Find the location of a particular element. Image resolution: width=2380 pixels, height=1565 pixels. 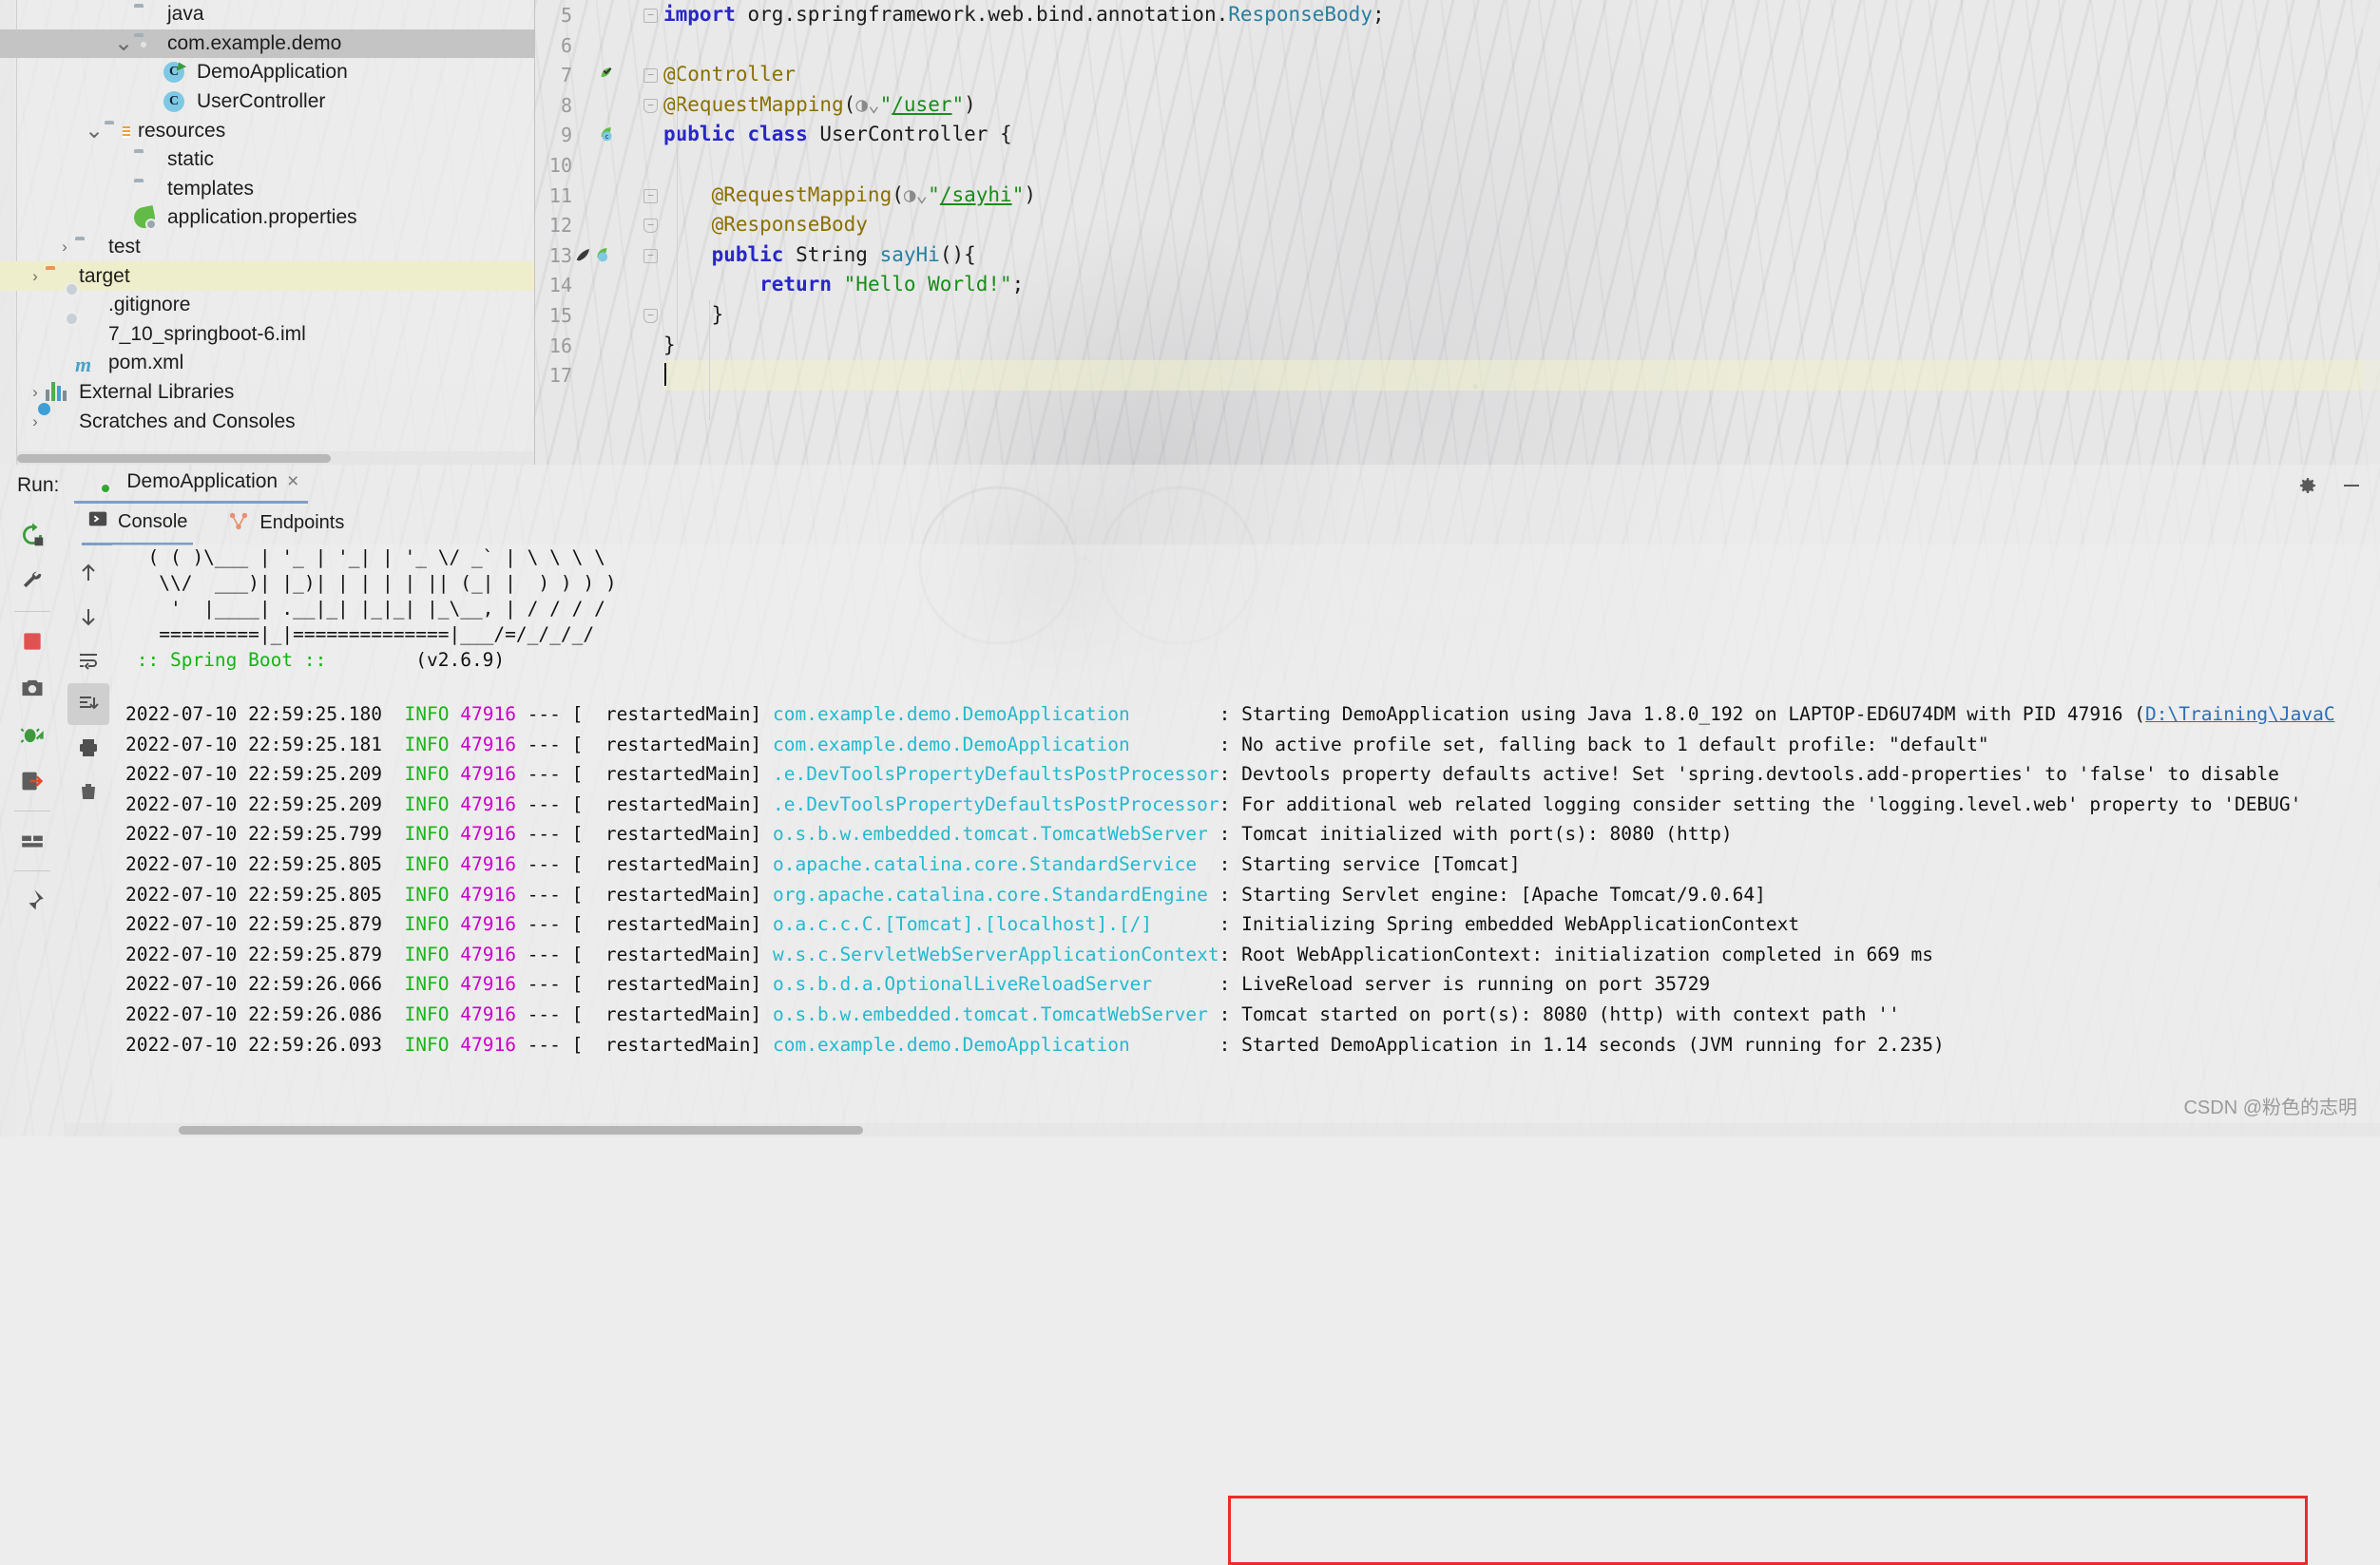

tab-console: Console is located at coordinates (138, 525).